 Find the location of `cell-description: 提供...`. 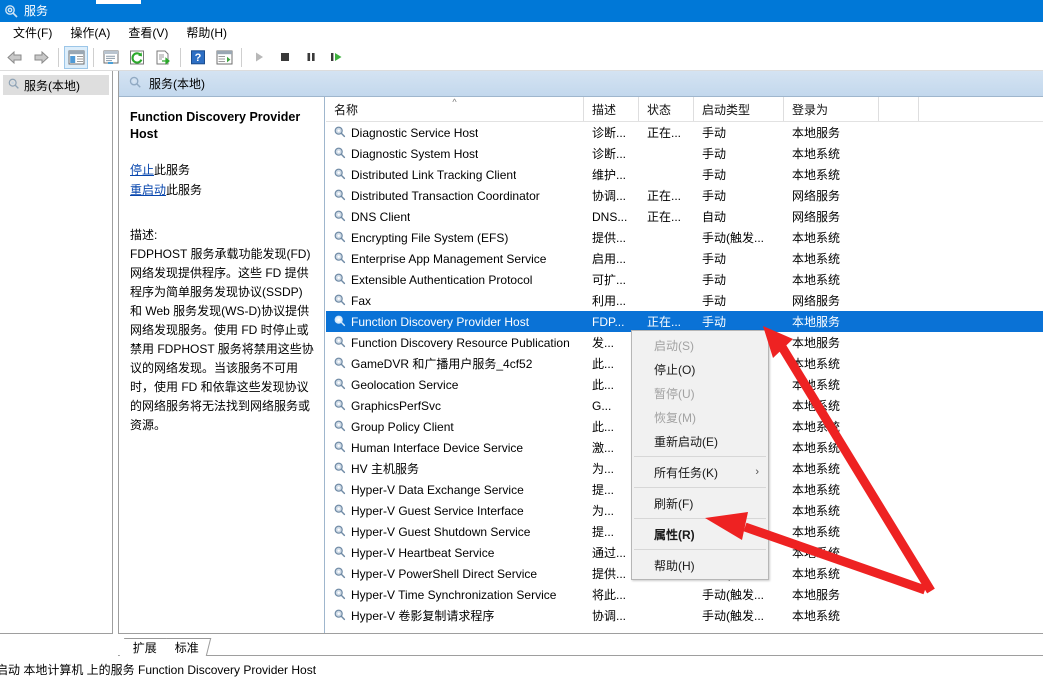

cell-description: 提供... is located at coordinates (609, 238).